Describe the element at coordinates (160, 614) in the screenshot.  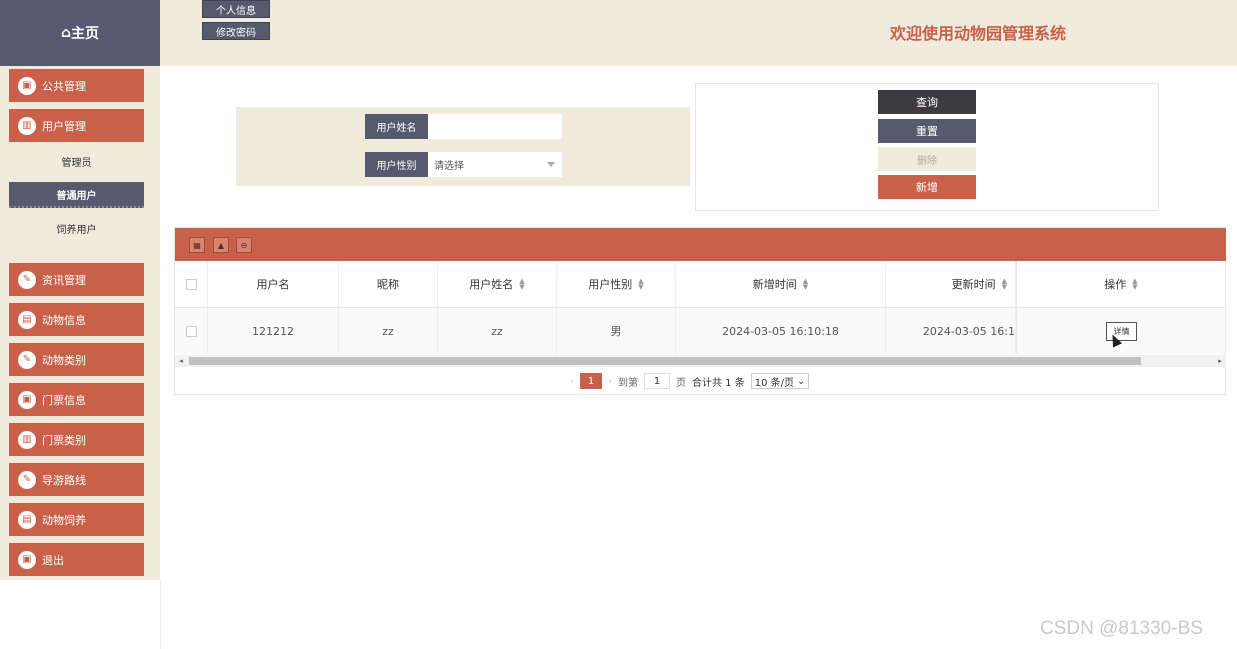
I see `sidebar-divider` at that location.